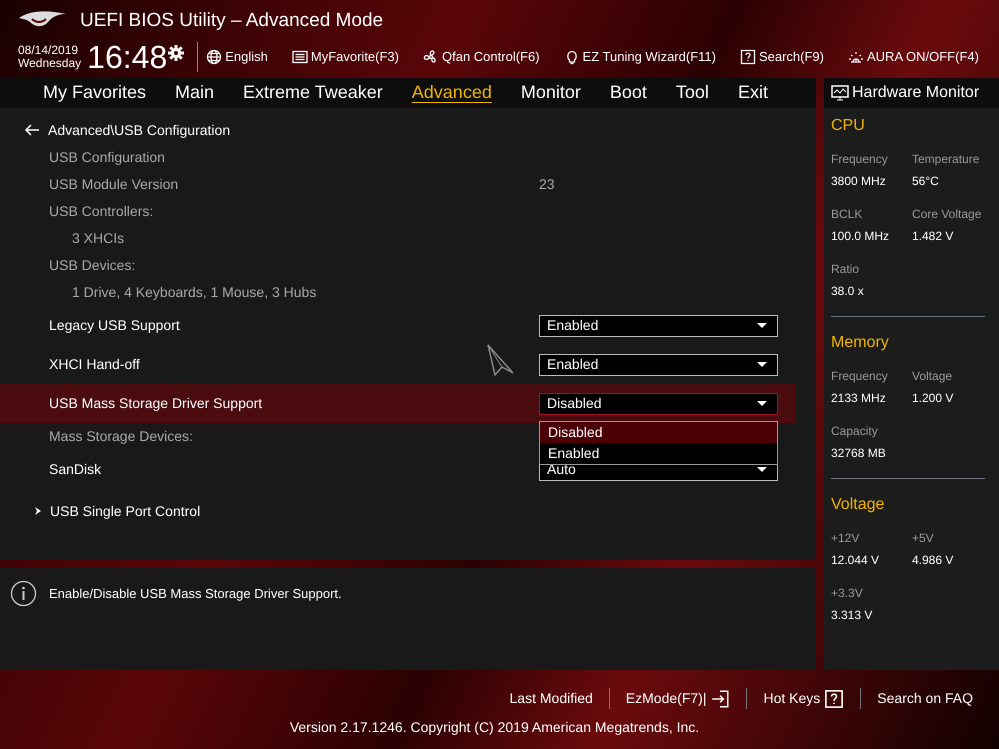 The height and width of the screenshot is (749, 999). What do you see at coordinates (860, 236) in the screenshot?
I see `stat-value: 100.0 MHz` at bounding box center [860, 236].